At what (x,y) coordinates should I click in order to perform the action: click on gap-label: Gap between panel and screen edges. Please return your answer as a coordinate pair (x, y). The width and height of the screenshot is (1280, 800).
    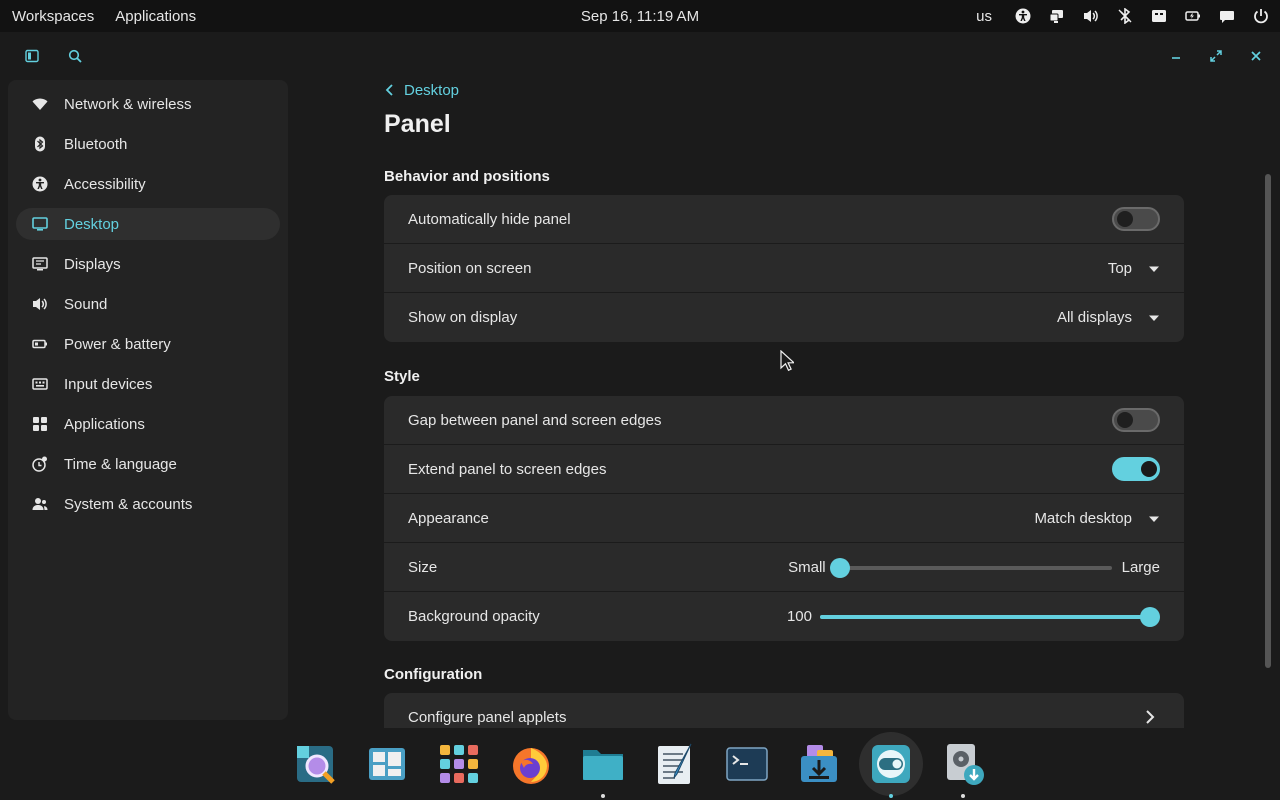
    Looking at the image, I should click on (535, 420).